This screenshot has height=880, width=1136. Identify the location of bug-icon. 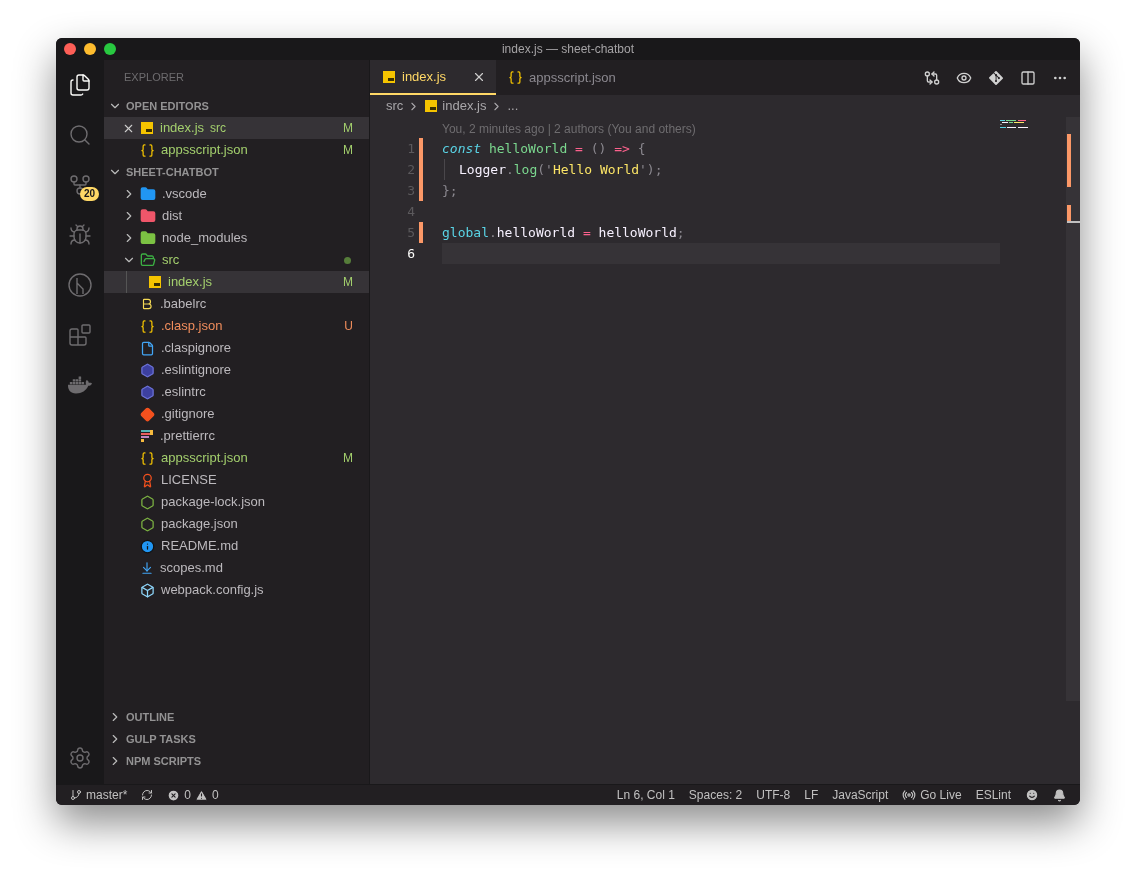
(80, 235).